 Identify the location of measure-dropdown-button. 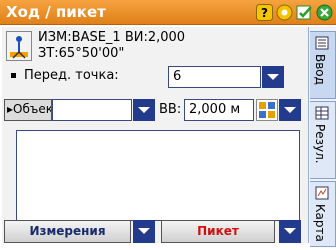
(144, 231).